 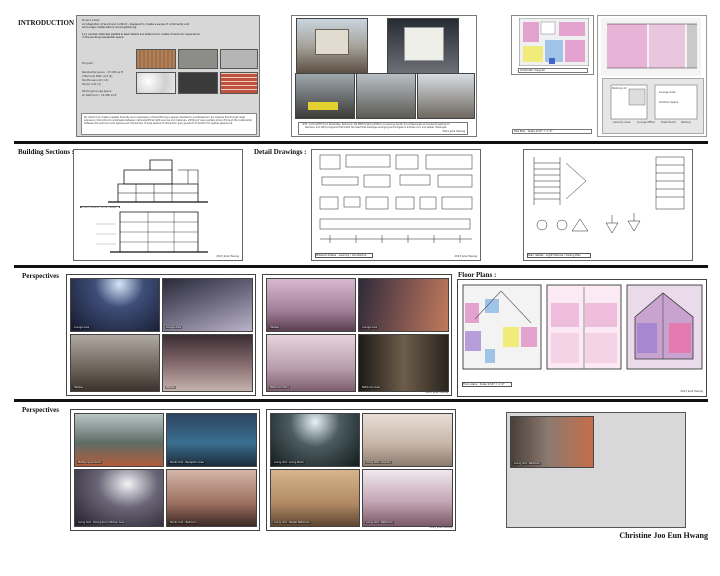 What do you see at coordinates (279, 387) in the screenshot?
I see `render-label: Bathroom Entry` at bounding box center [279, 387].